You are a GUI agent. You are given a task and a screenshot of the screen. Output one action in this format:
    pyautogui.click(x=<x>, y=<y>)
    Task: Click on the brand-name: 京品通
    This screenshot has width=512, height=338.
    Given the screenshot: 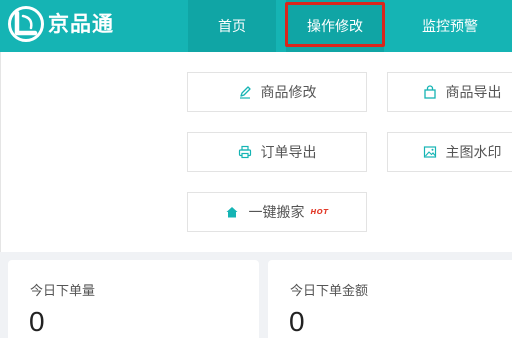 What is the action you would take?
    pyautogui.click(x=81, y=24)
    